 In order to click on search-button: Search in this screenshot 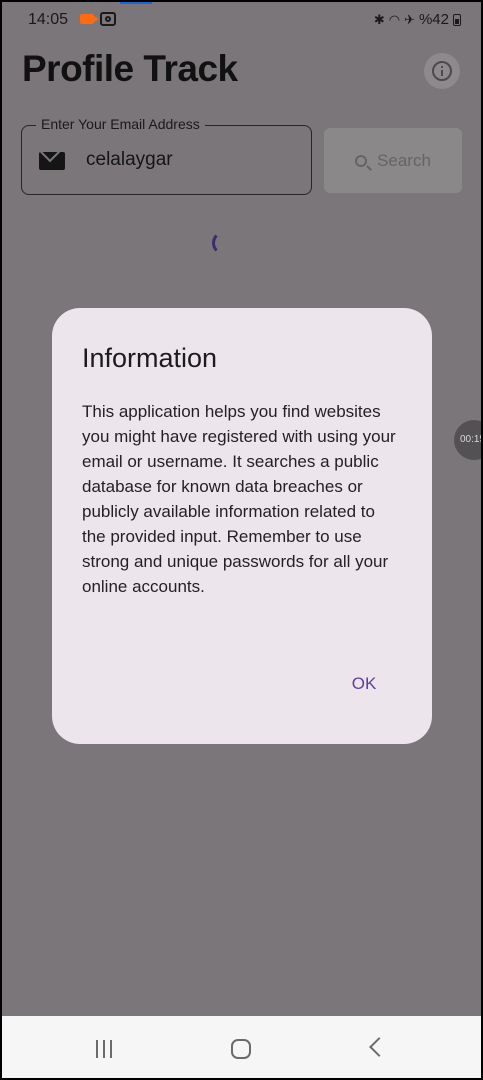, I will do `click(393, 160)`.